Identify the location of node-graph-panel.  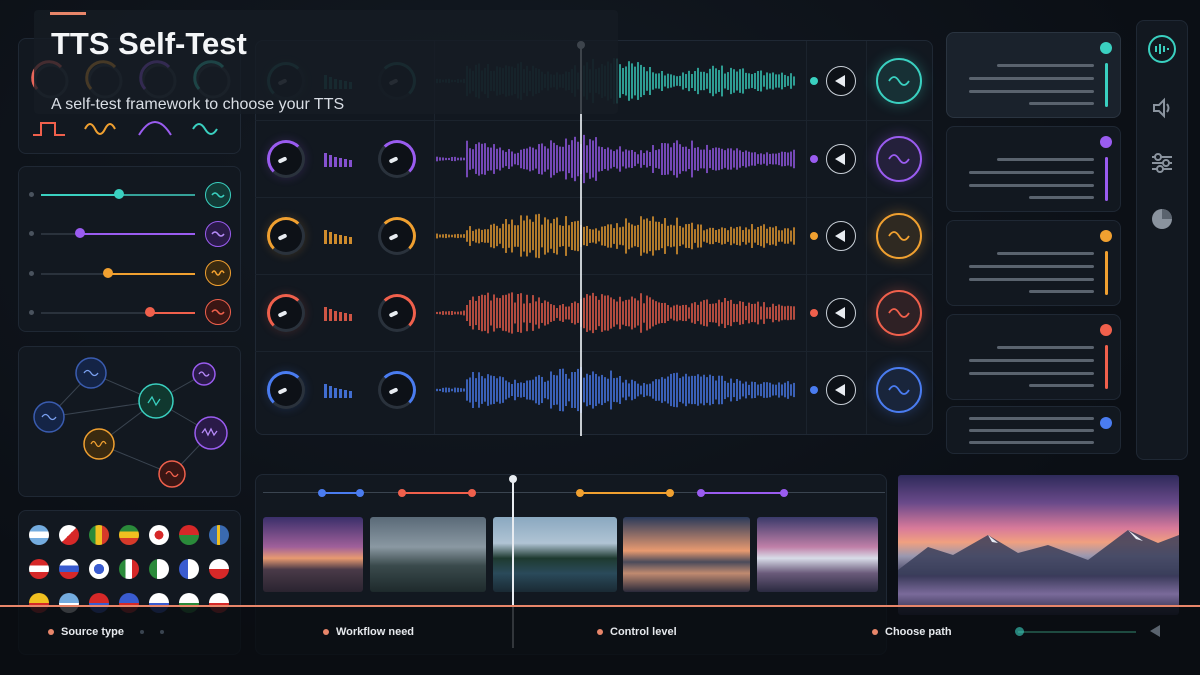
(129, 421).